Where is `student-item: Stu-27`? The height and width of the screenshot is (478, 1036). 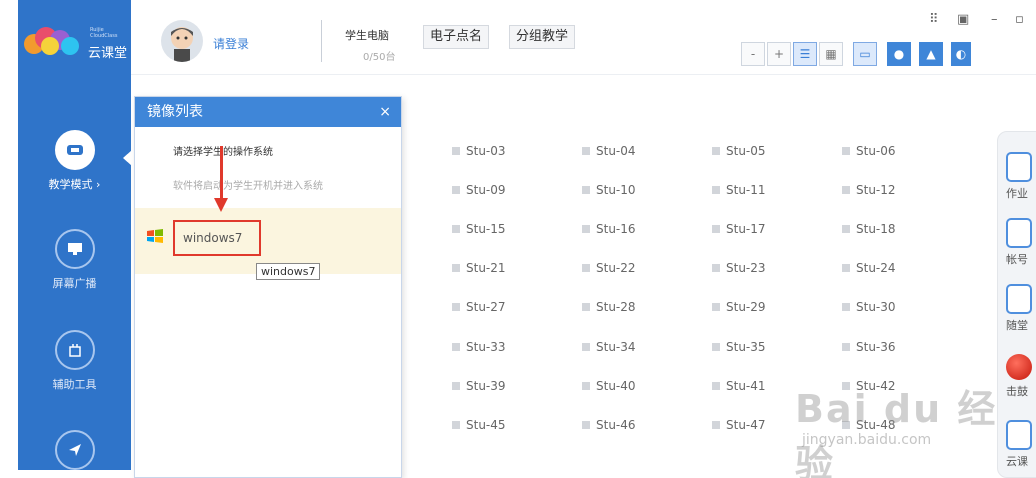 student-item: Stu-27 is located at coordinates (479, 307).